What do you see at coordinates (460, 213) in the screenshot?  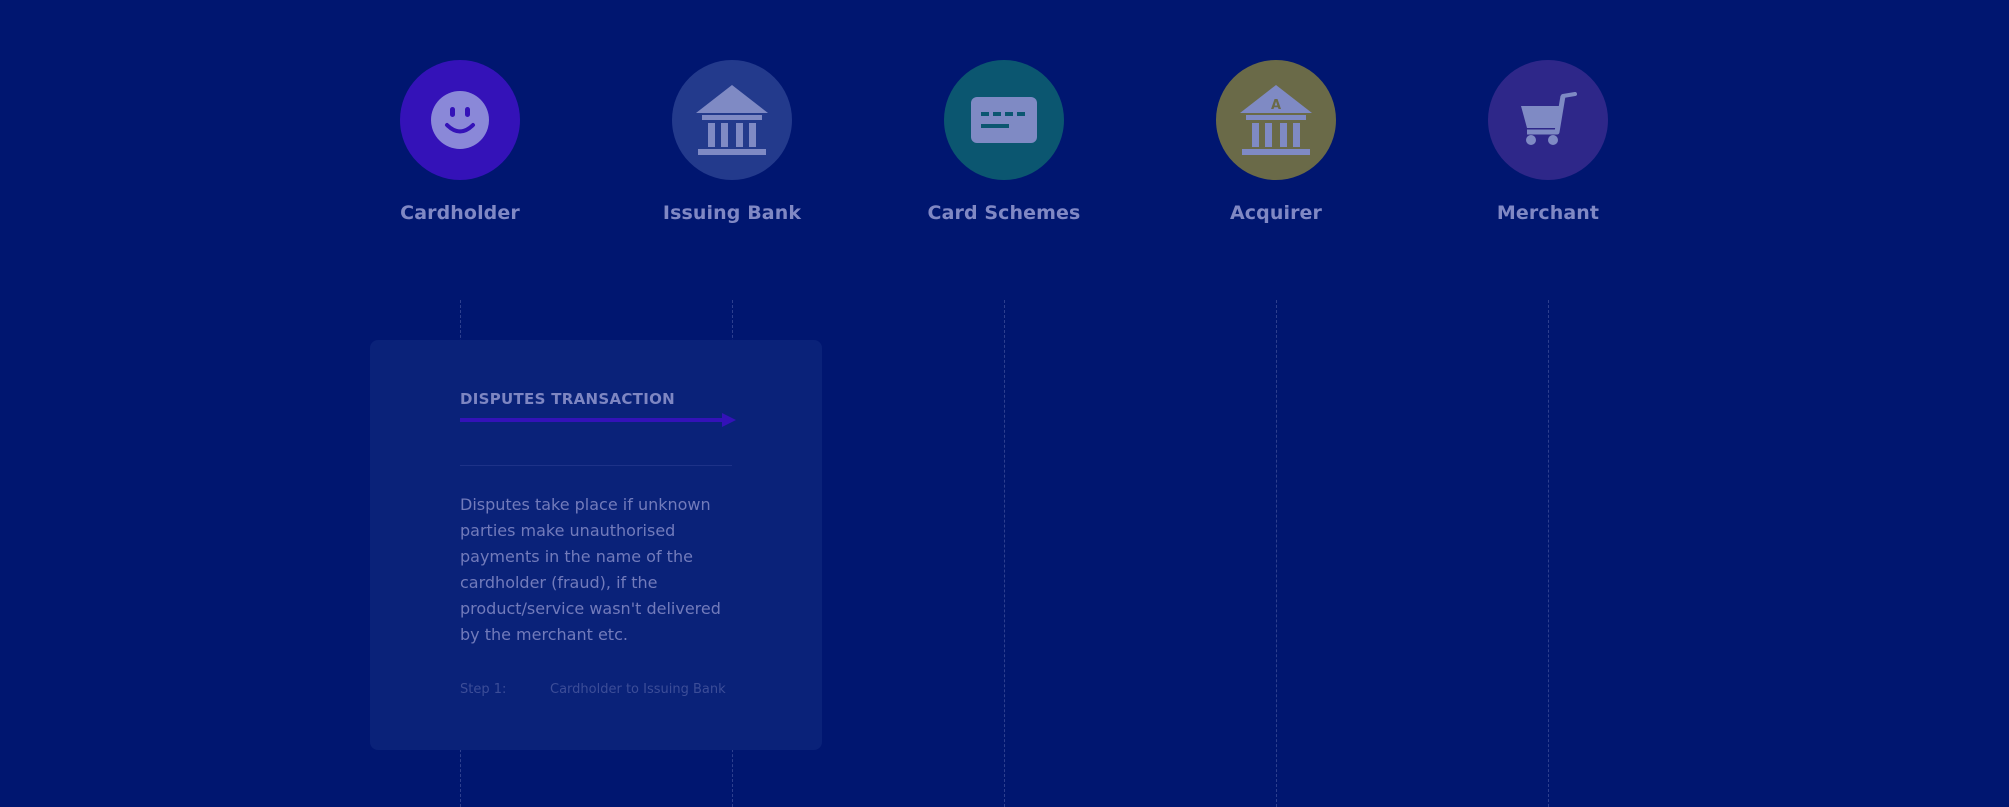 I see `actor-label: Cardholder` at bounding box center [460, 213].